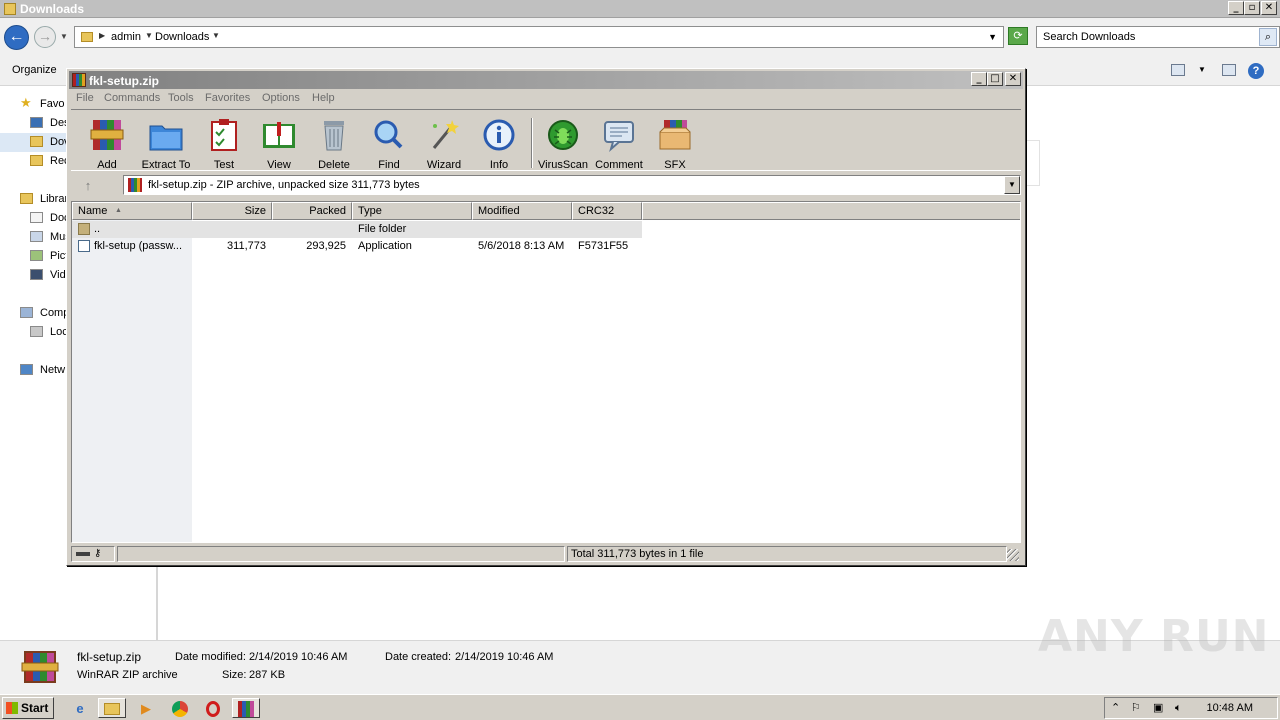 The width and height of the screenshot is (1280, 720). Describe the element at coordinates (224, 143) in the screenshot. I see `test-button: Test` at that location.